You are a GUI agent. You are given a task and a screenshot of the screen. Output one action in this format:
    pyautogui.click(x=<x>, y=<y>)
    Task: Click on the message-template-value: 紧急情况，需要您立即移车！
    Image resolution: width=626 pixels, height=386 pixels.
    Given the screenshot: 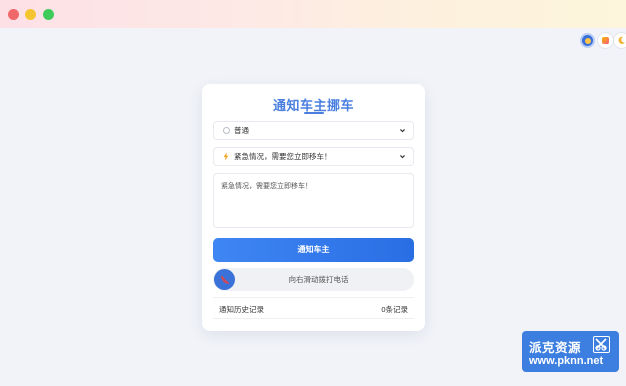 What is the action you would take?
    pyautogui.click(x=283, y=156)
    